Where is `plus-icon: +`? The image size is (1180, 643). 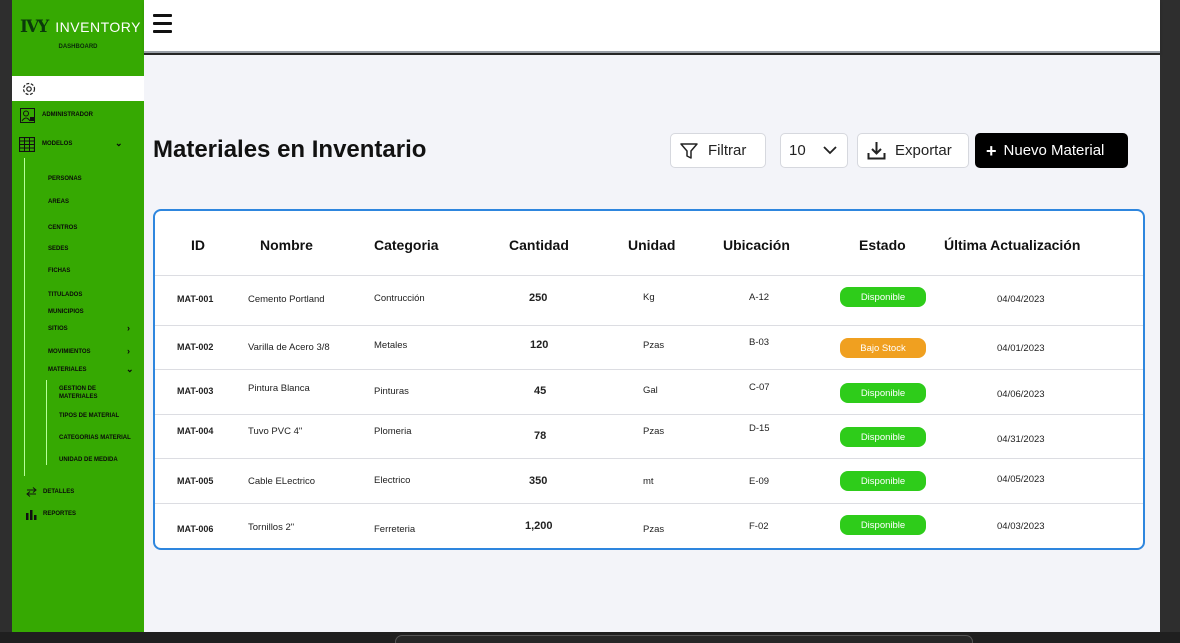 plus-icon: + is located at coordinates (991, 150).